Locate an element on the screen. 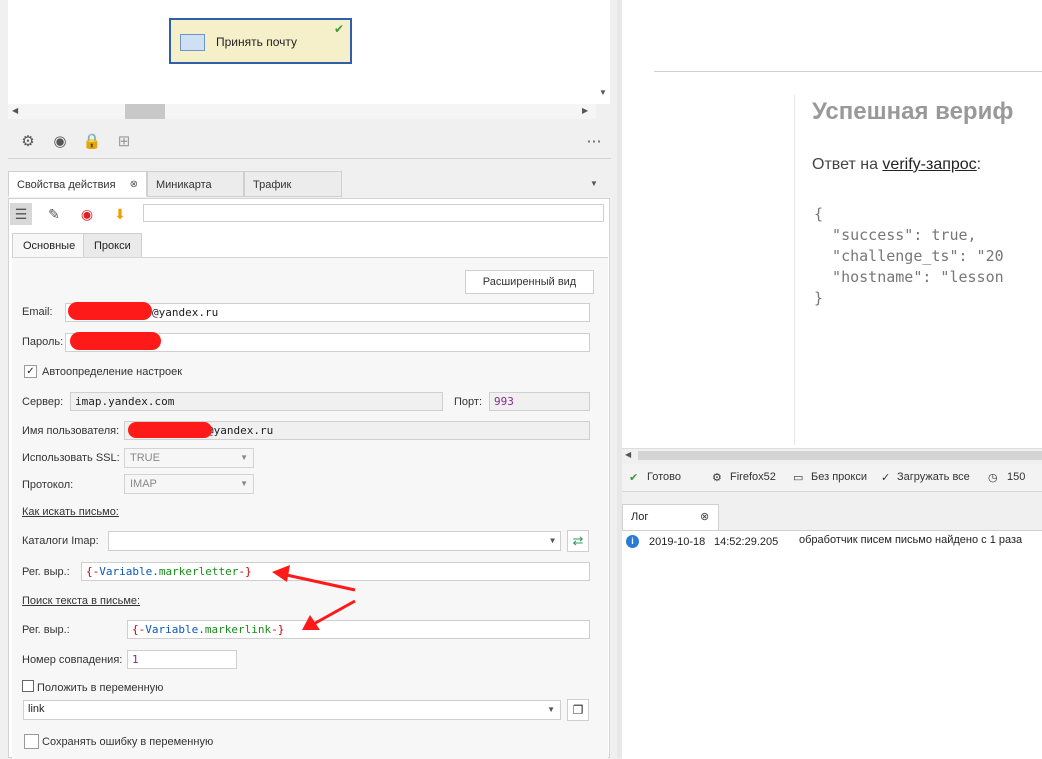  arrowhead is located at coordinates (281, 573).